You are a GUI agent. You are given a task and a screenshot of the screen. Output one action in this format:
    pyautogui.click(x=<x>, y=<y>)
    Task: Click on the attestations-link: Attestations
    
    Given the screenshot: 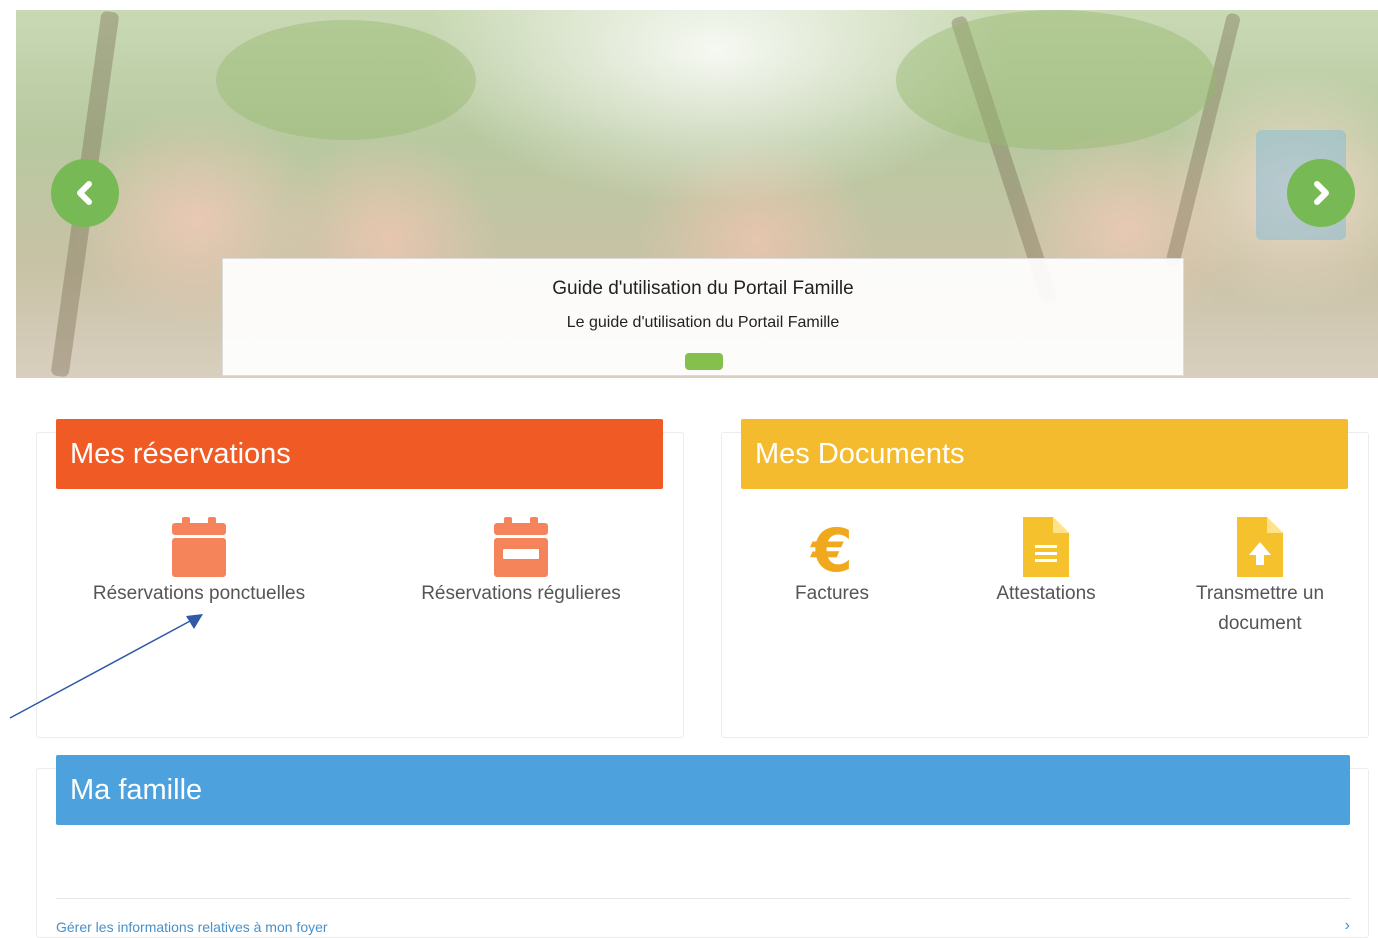 What is the action you would take?
    pyautogui.click(x=1046, y=563)
    